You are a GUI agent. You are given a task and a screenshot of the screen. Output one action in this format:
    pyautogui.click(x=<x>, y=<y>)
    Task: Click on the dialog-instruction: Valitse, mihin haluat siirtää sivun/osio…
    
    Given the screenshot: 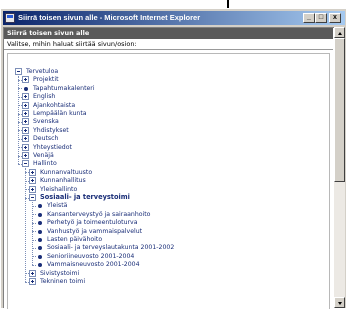 What is the action you would take?
    pyautogui.click(x=168, y=44)
    